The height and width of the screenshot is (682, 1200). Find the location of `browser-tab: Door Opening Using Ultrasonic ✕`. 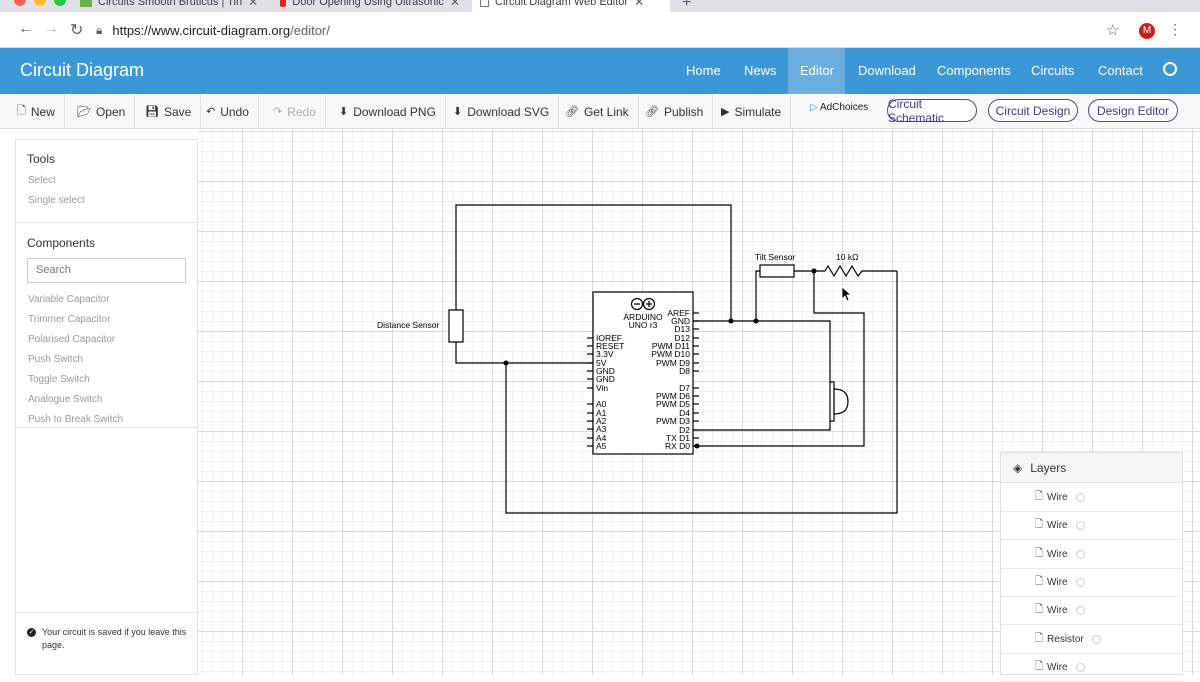

browser-tab: Door Opening Using Ultrasonic ✕ is located at coordinates (370, 6).